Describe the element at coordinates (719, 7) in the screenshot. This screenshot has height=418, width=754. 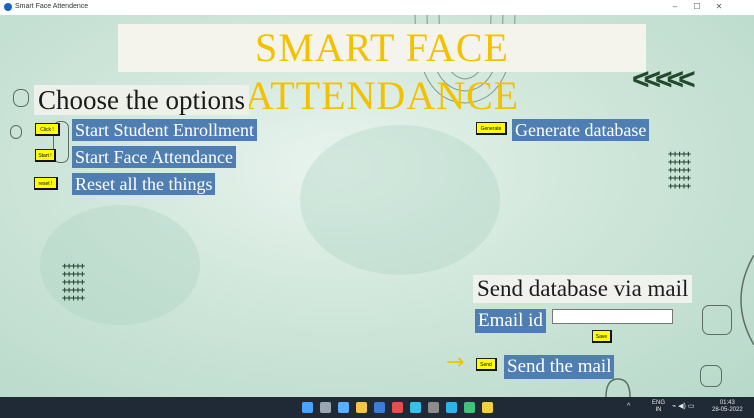
I see `close-button: ✕` at that location.